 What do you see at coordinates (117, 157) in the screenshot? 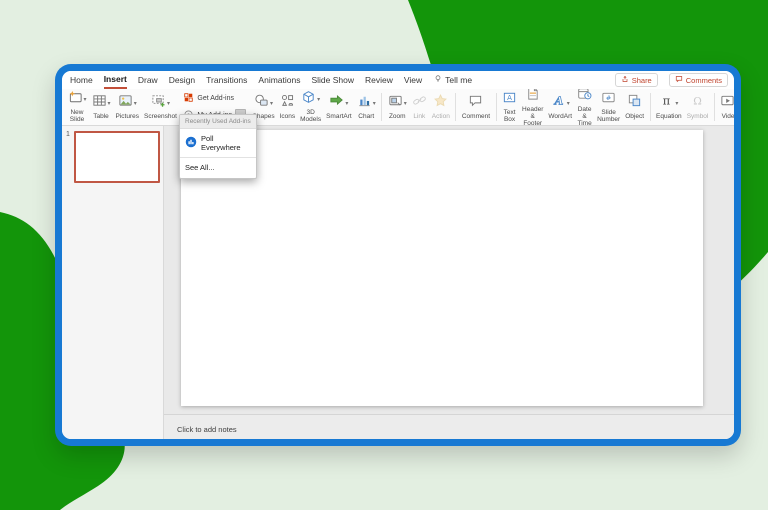
I see `slide-1-thumbnail` at bounding box center [117, 157].